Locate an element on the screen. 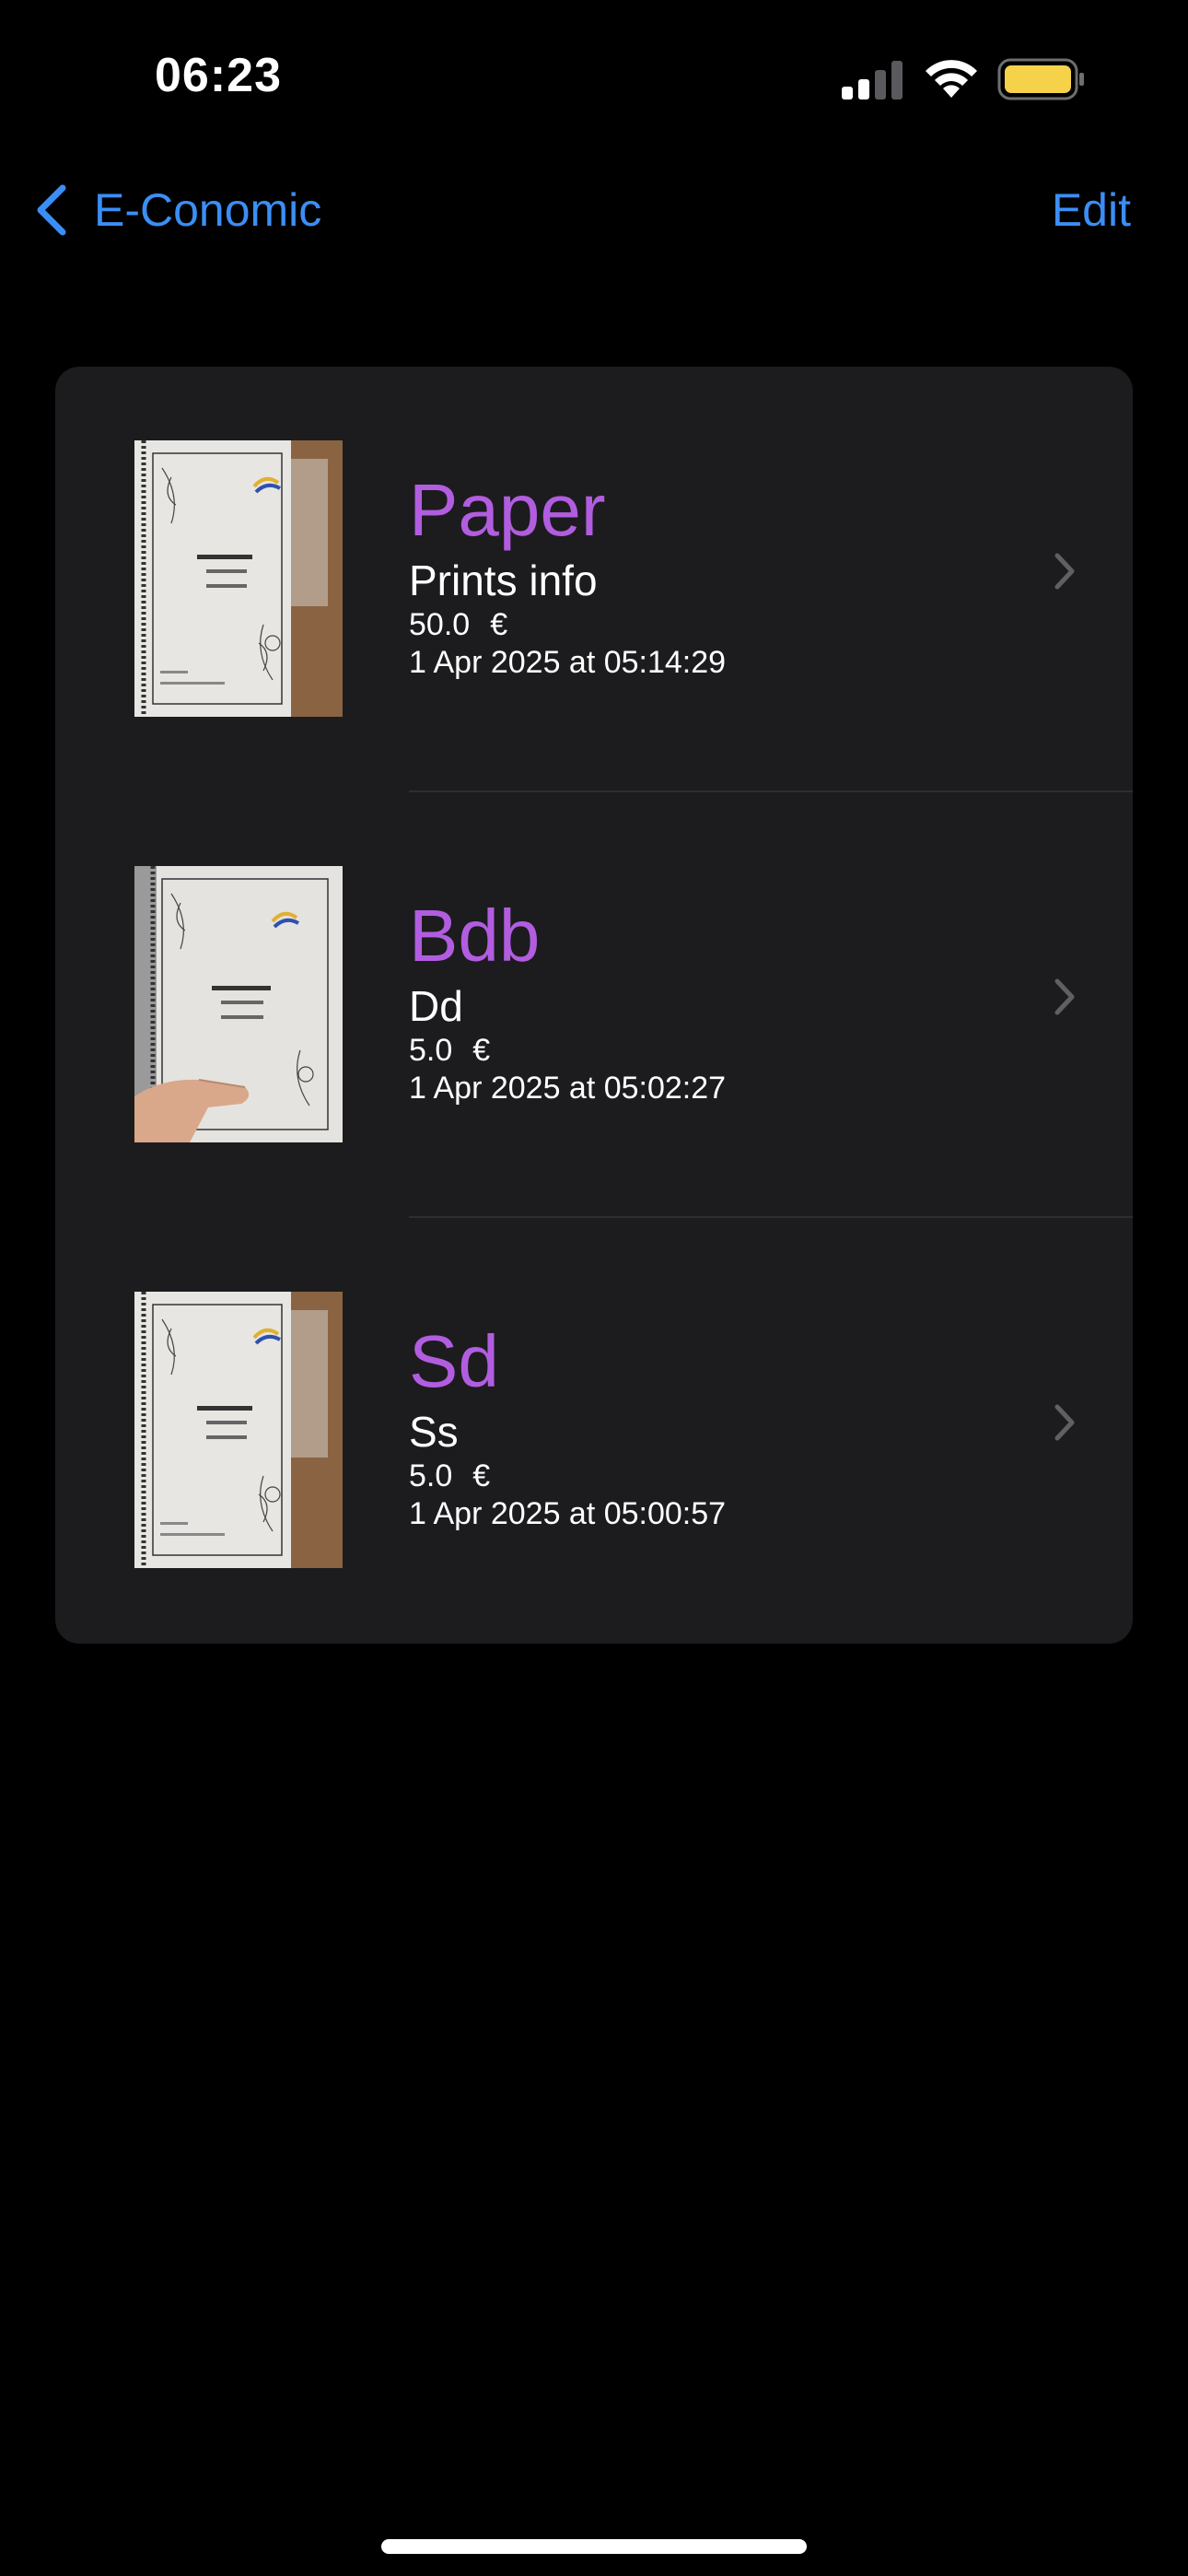 Image resolution: width=1188 pixels, height=2576 pixels. item-details: Sd Ss 5.0 € 1 Apr 2025 at 05:00:57 is located at coordinates (685, 1426).